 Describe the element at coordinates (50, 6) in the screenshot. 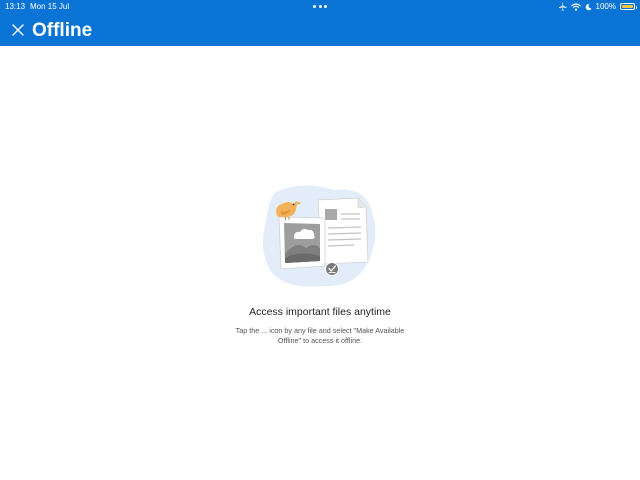

I see `status-date: Mon 15 Jul` at that location.